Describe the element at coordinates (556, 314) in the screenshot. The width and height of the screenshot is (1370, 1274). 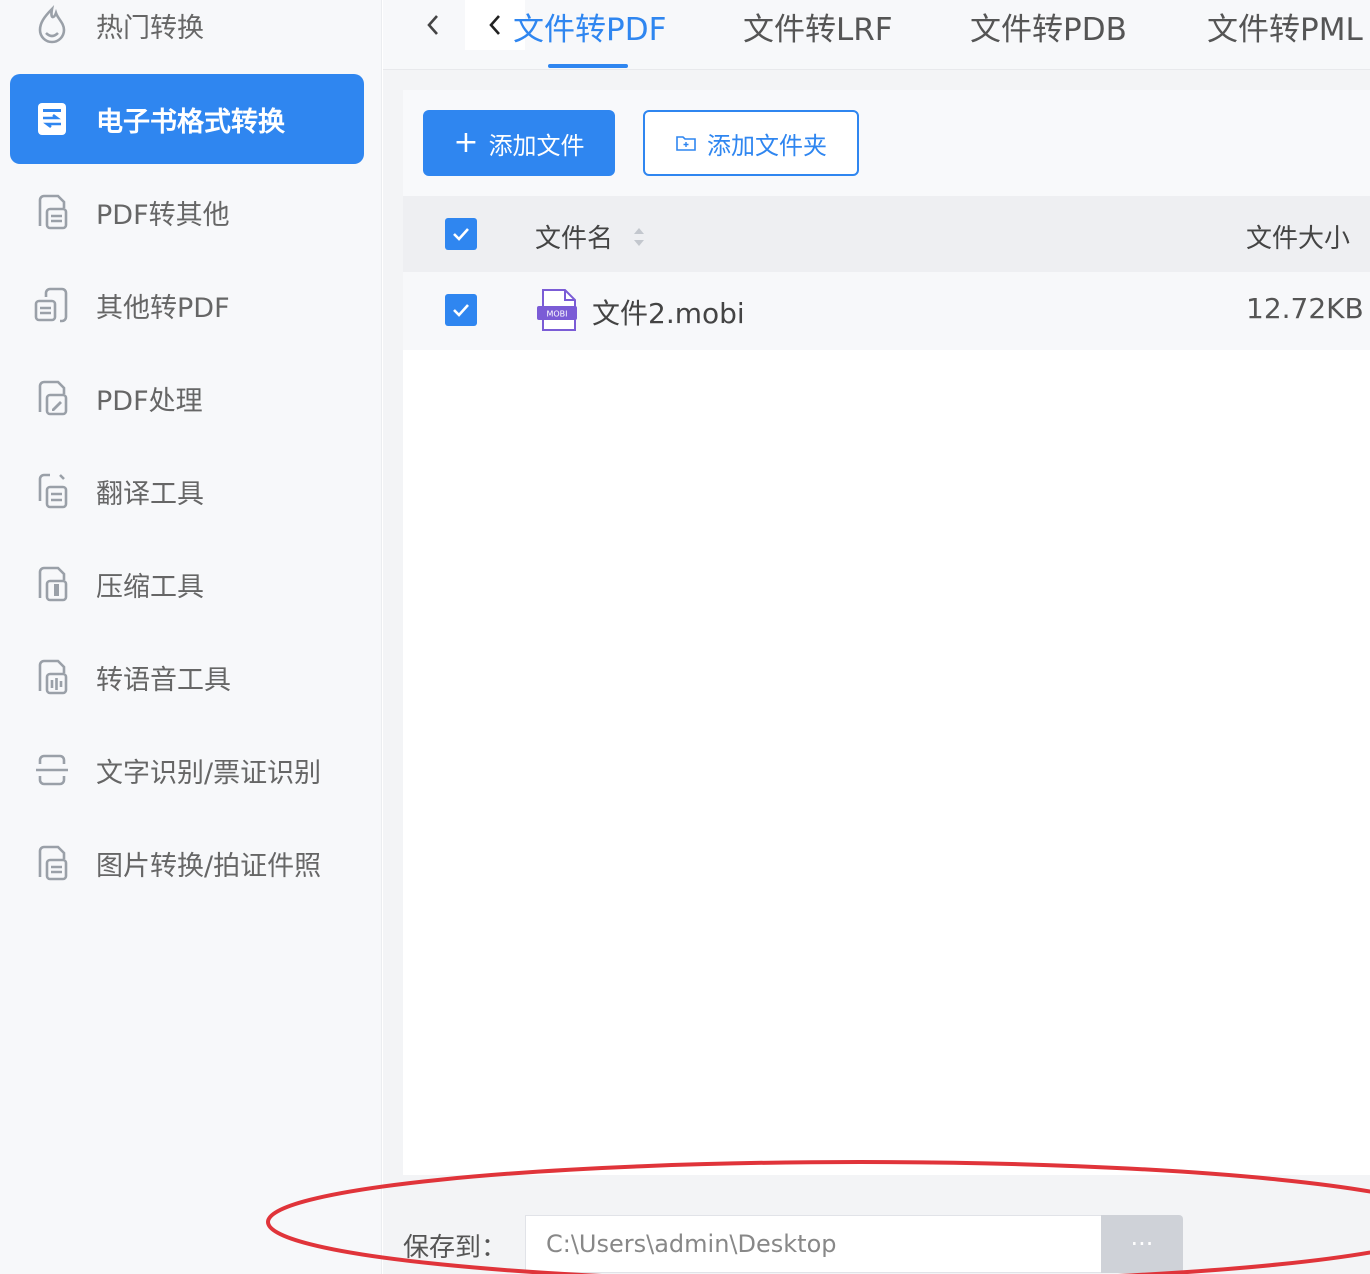
I see `file-type-badge: MOBI` at that location.